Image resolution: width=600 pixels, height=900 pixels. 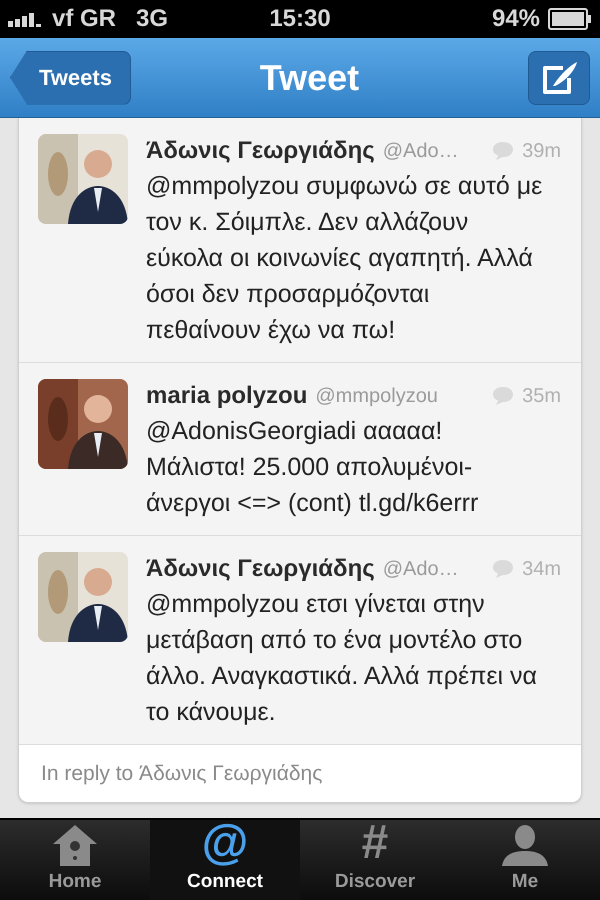 What do you see at coordinates (225, 843) in the screenshot?
I see `tab-symbol: @` at bounding box center [225, 843].